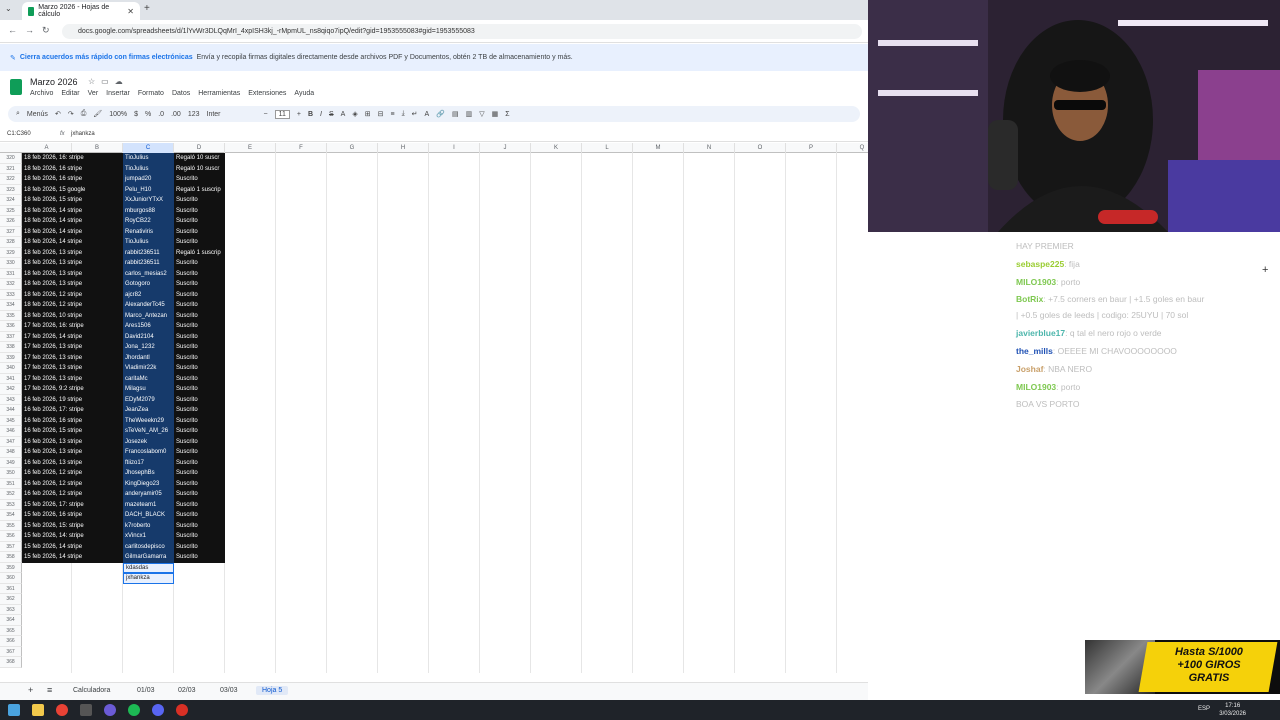  What do you see at coordinates (11, 515) in the screenshot?
I see `row-header: 354` at bounding box center [11, 515].